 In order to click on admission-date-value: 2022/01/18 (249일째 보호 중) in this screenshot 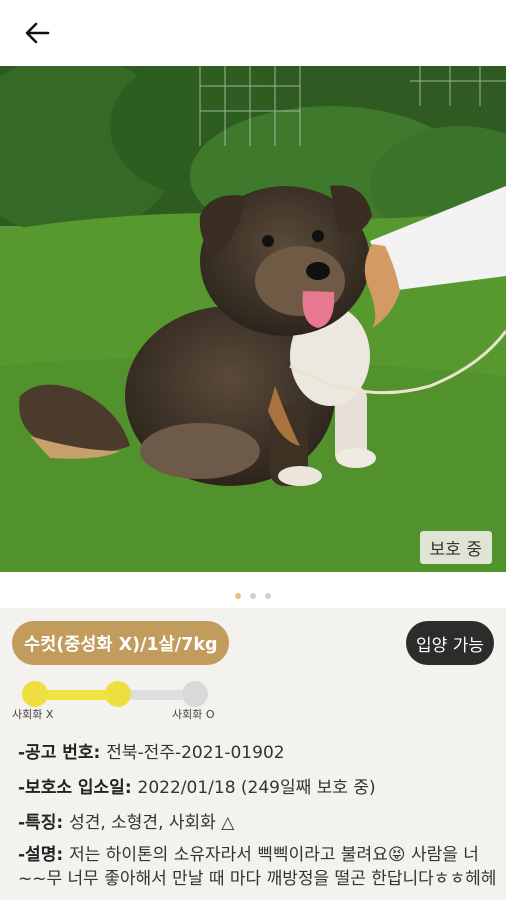, I will do `click(256, 788)`.